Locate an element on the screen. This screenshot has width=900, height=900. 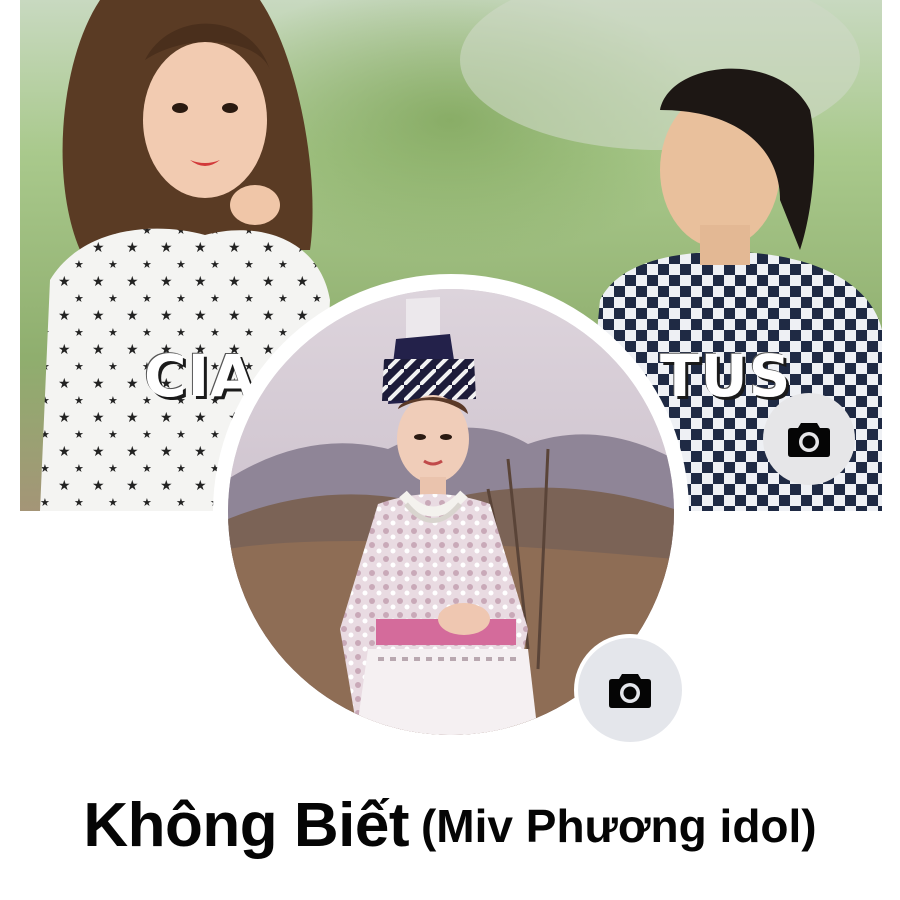
edit-cover-photo-button is located at coordinates (809, 439).